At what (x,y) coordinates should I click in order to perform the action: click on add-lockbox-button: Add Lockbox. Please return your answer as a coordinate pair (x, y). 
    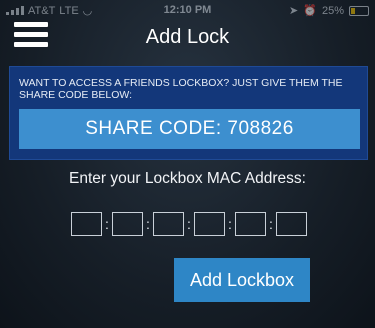
    Looking at the image, I should click on (242, 280).